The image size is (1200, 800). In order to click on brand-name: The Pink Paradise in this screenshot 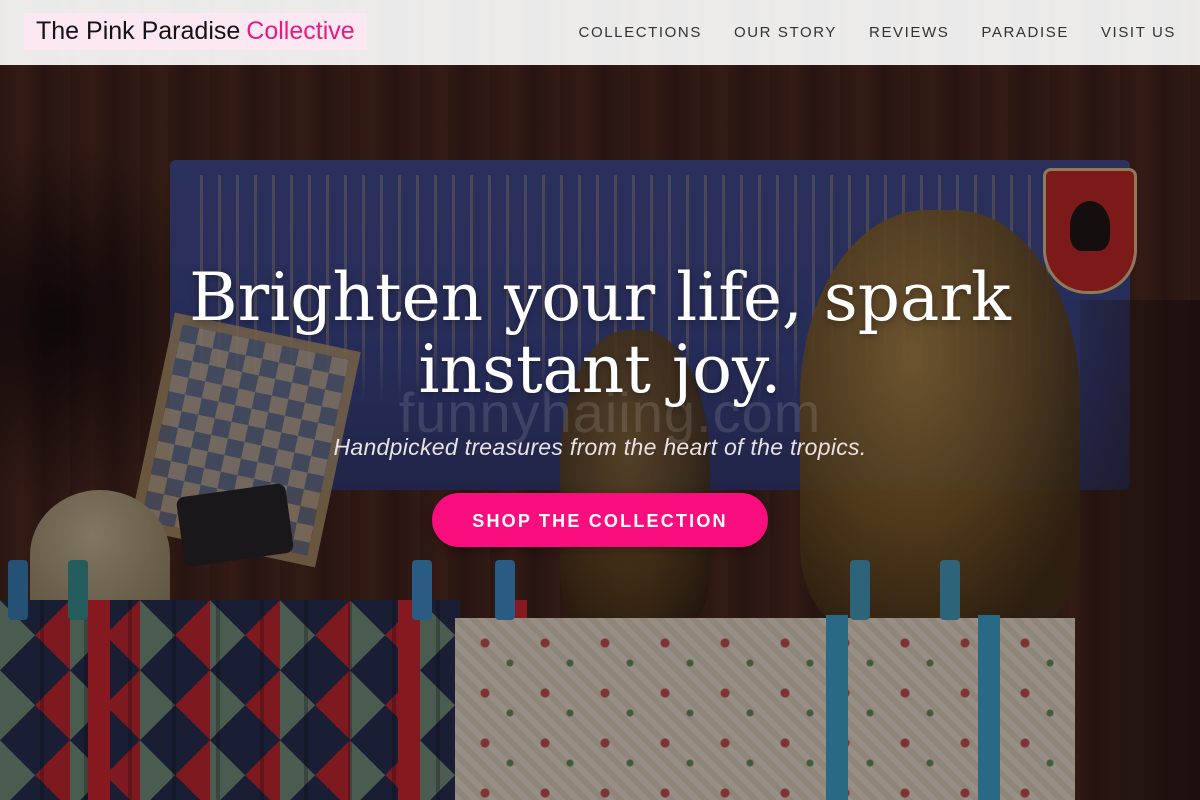, I will do `click(138, 31)`.